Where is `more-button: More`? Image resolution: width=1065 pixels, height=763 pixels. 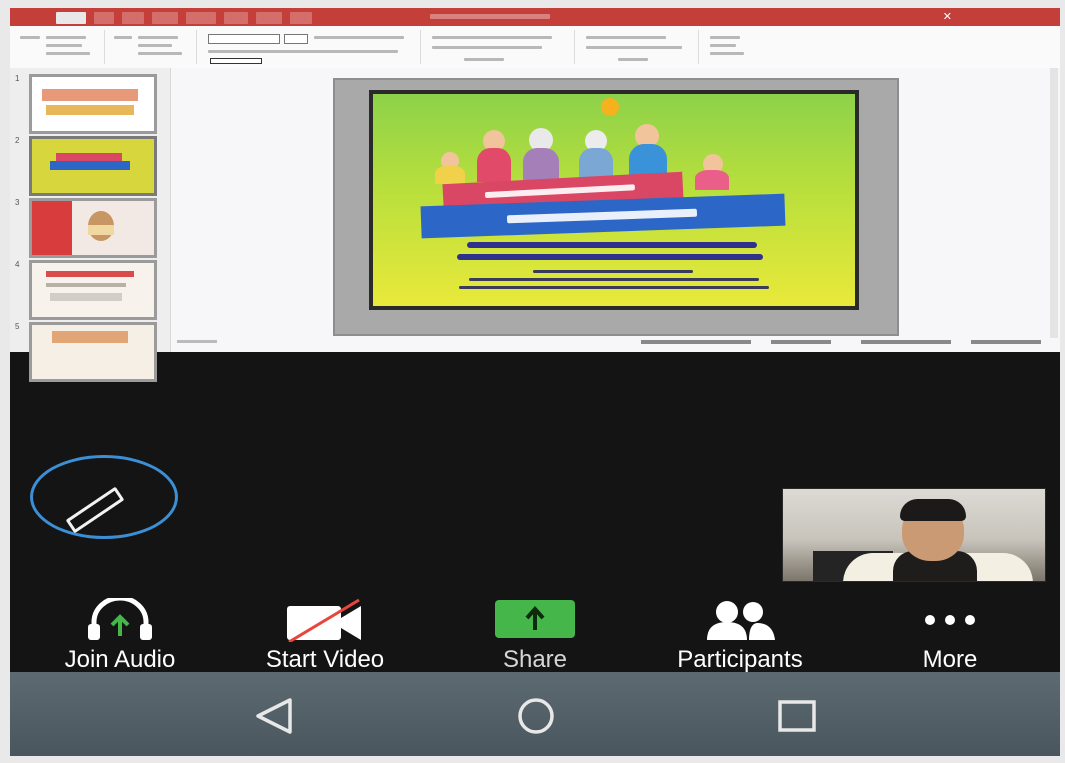 more-button: More is located at coordinates (950, 635).